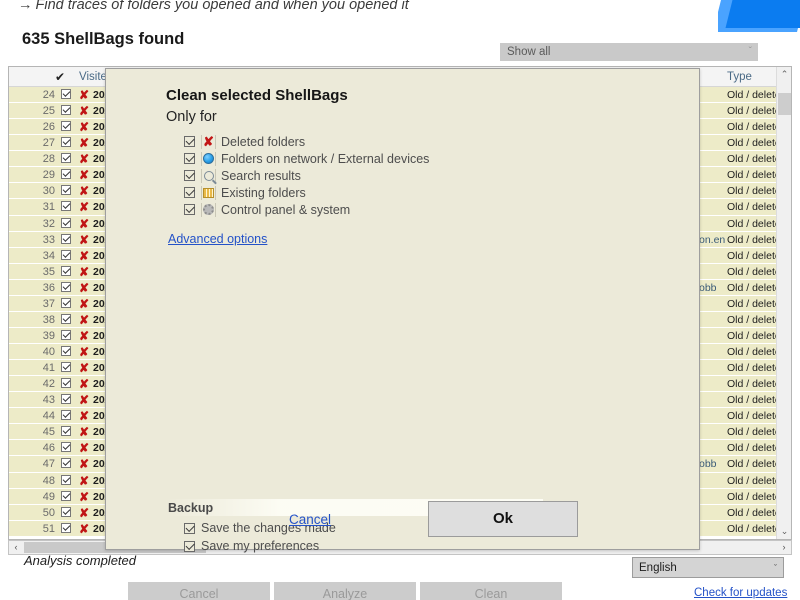 This screenshot has height=600, width=800. What do you see at coordinates (784, 531) in the screenshot?
I see `scroll-down-icon: ⌄` at bounding box center [784, 531].